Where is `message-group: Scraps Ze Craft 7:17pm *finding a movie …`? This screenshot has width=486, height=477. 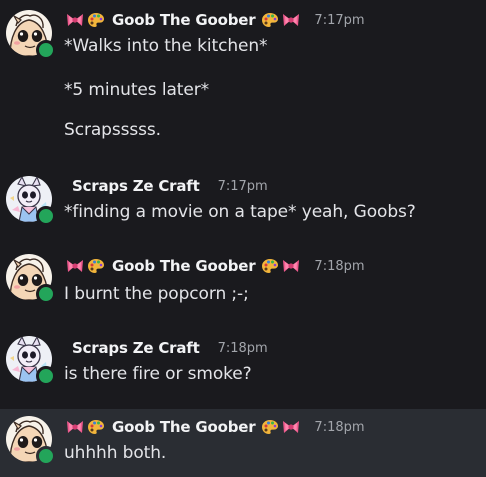 message-group: Scraps Ze Craft 7:17pm *finding a movie … is located at coordinates (243, 201).